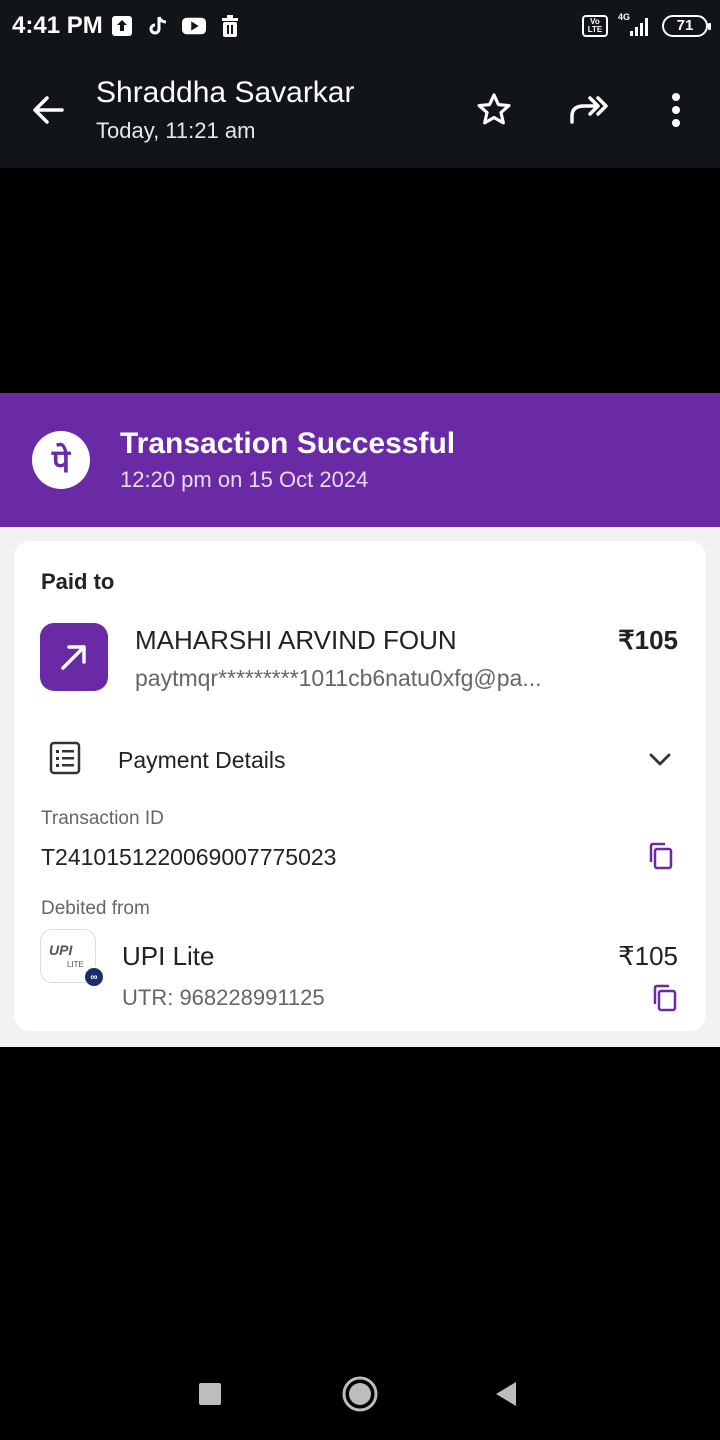 Image resolution: width=720 pixels, height=1440 pixels. What do you see at coordinates (168, 956) in the screenshot?
I see `source-name: UPI Lite` at bounding box center [168, 956].